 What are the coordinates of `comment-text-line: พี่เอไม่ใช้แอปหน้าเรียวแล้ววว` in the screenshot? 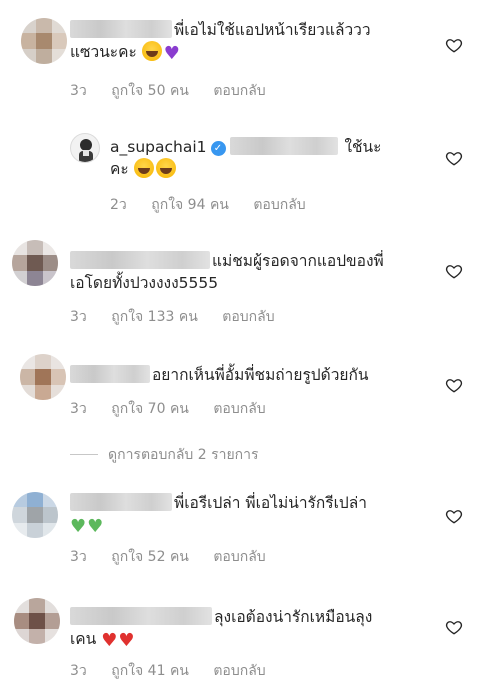 It's located at (272, 30).